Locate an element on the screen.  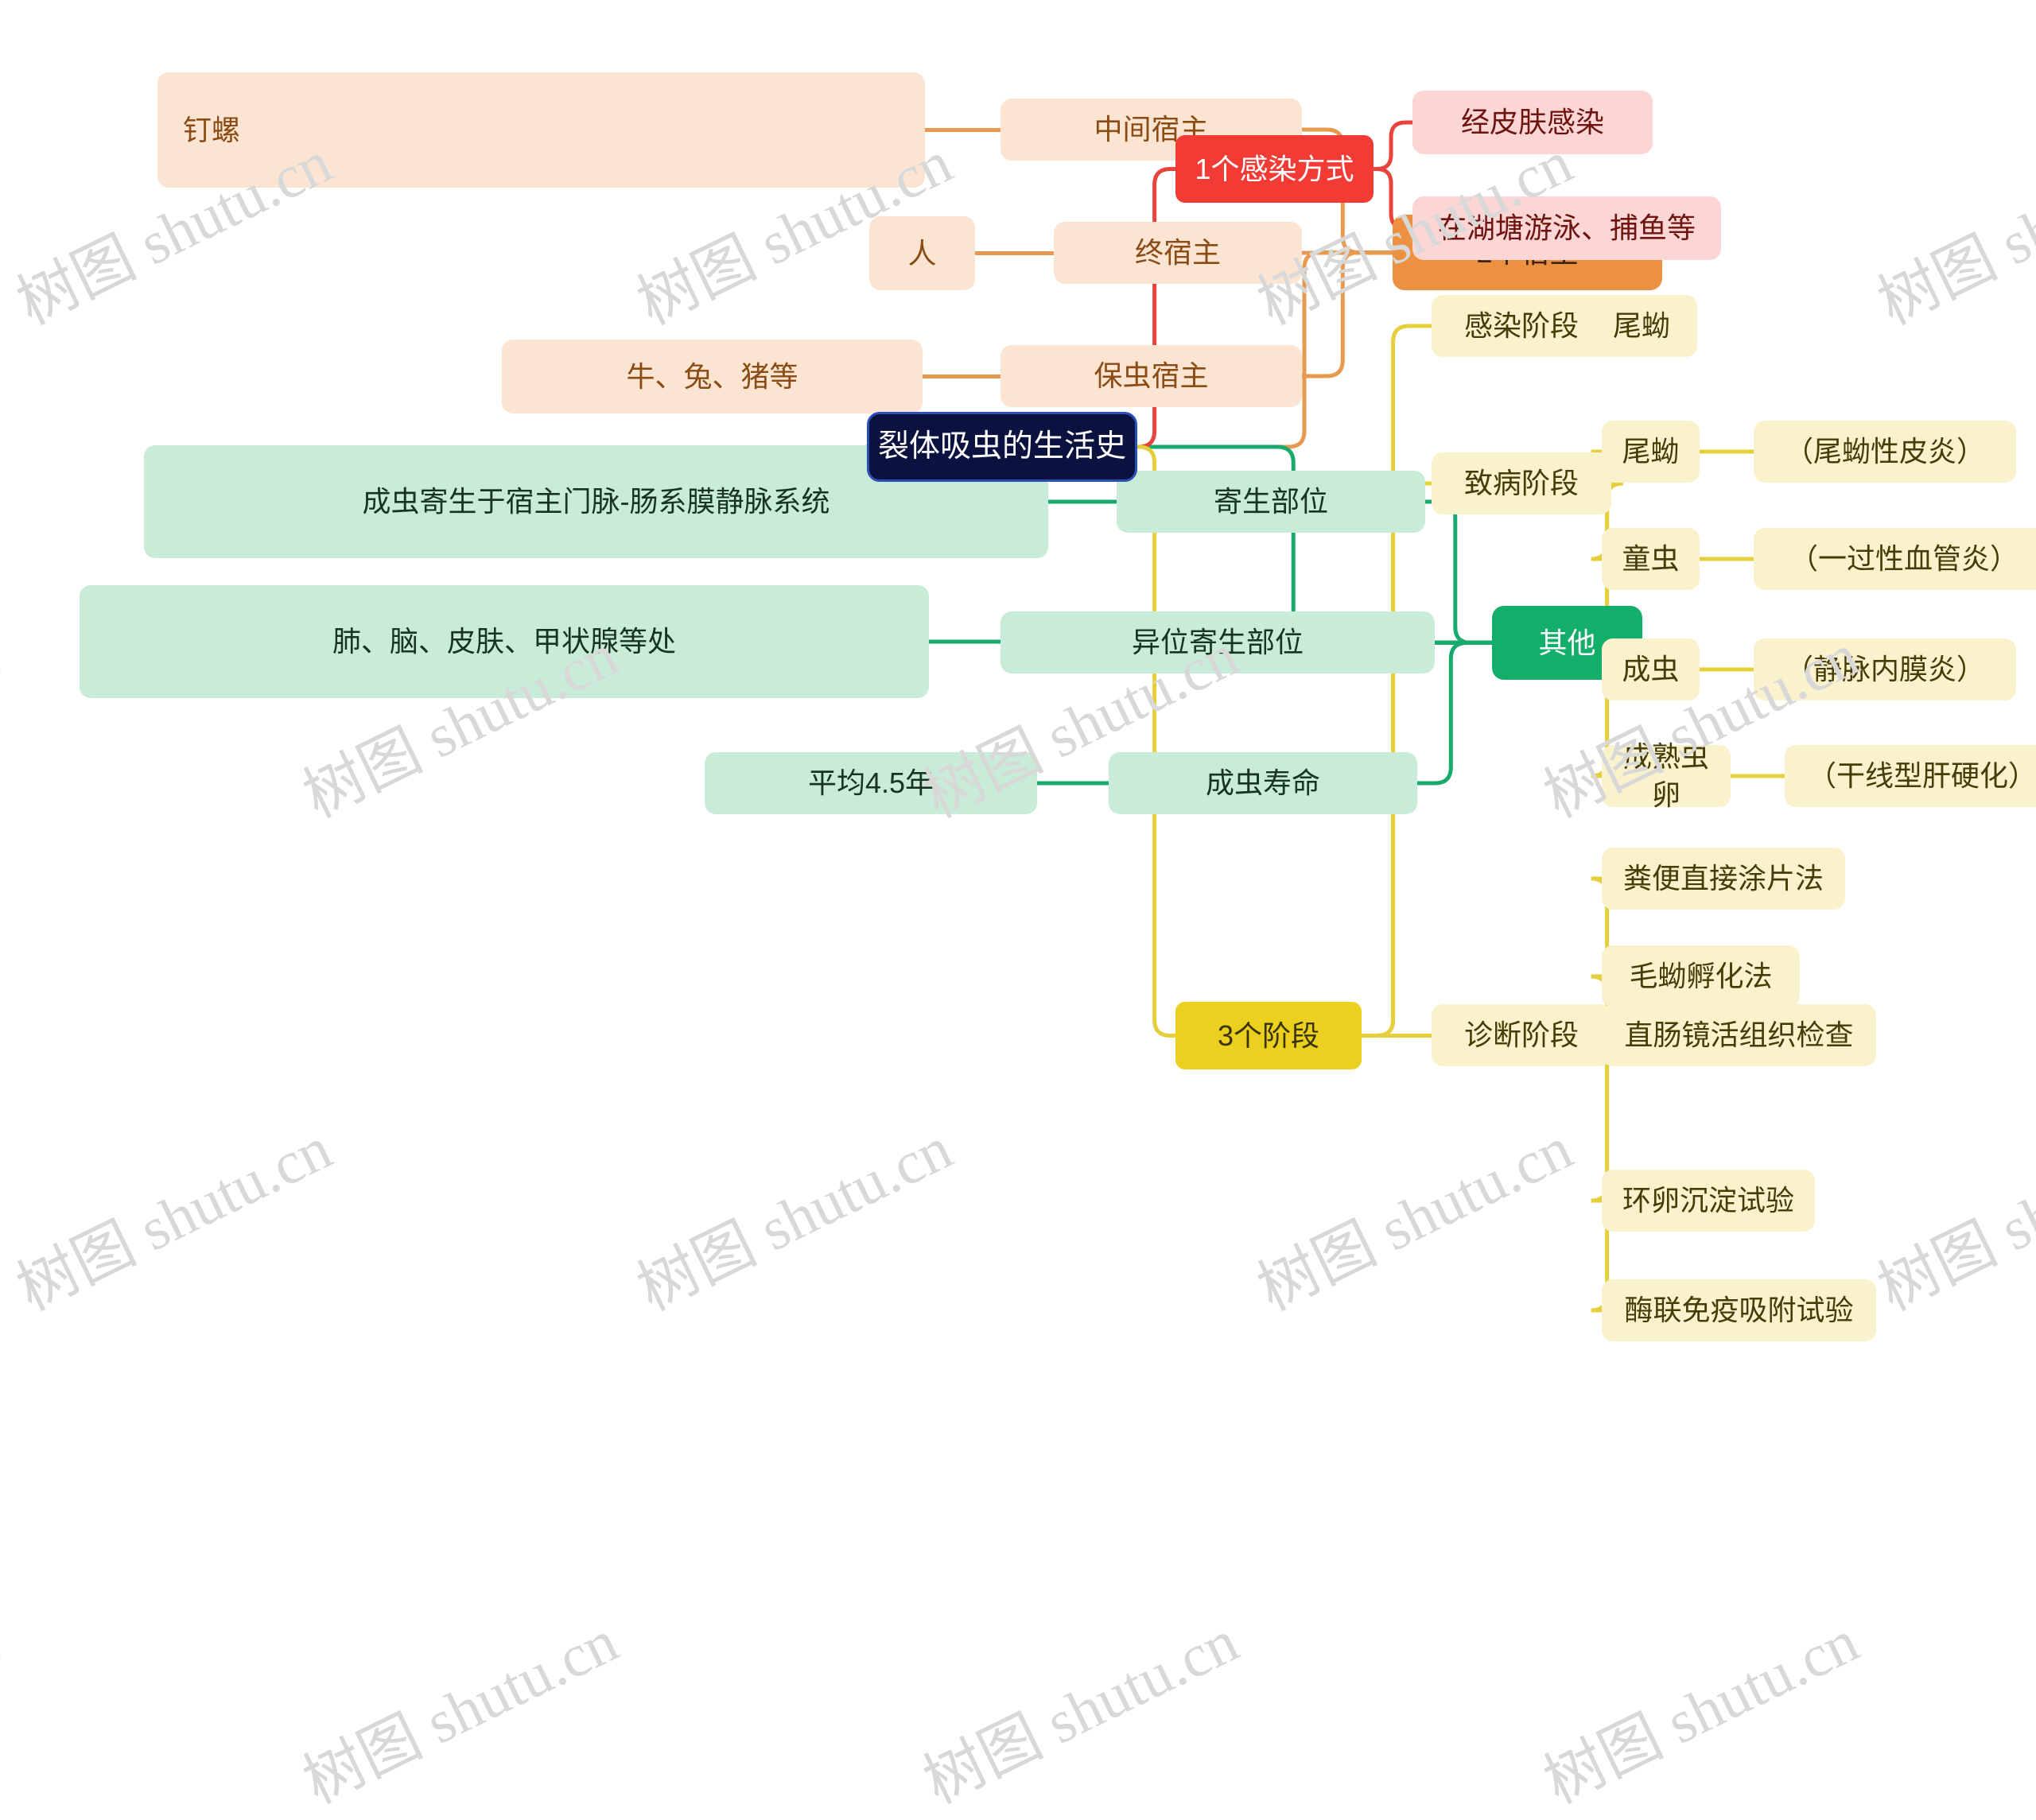
node-label: 环卵沉淀试验 is located at coordinates (1708, 1200).